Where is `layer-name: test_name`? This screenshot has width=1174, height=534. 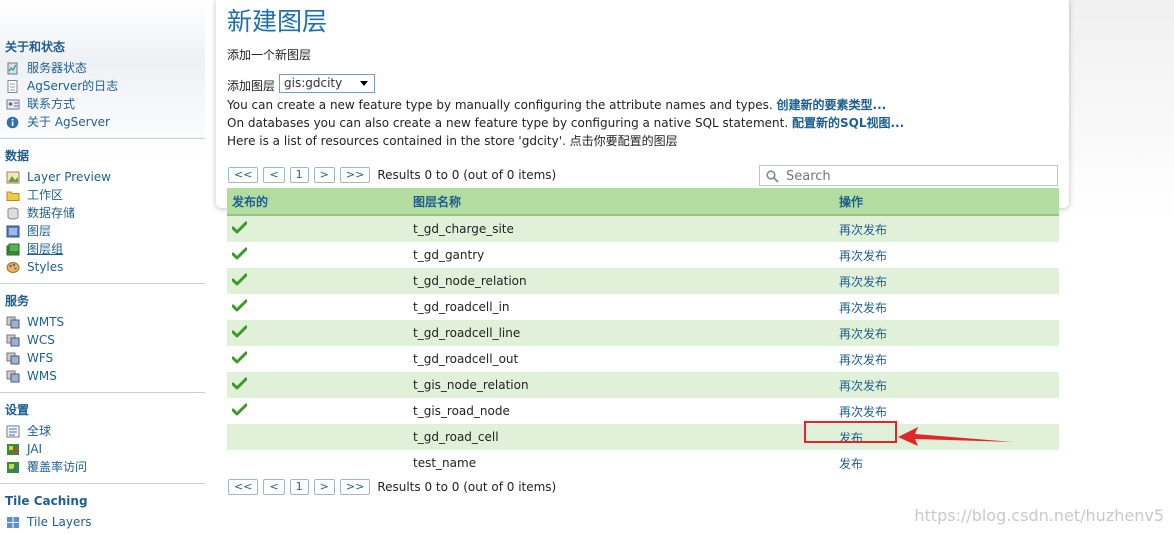
layer-name: test_name is located at coordinates (445, 463).